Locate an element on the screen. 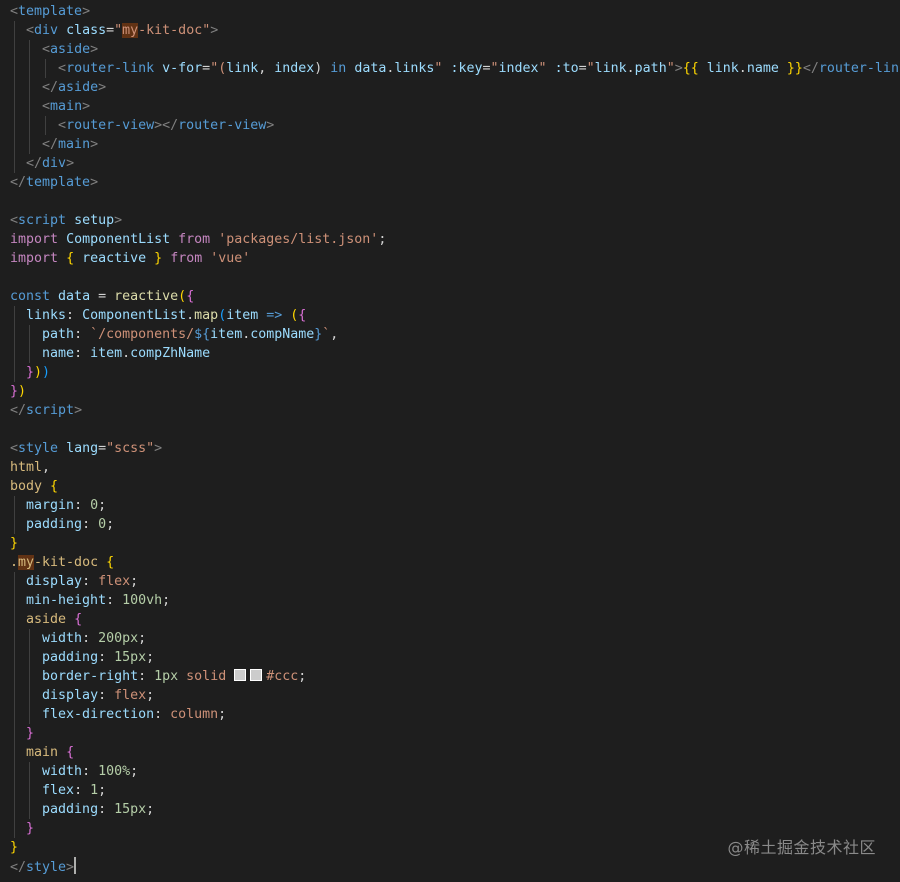  code-line: path: `/components/${item.compName}`, is located at coordinates (455, 334).